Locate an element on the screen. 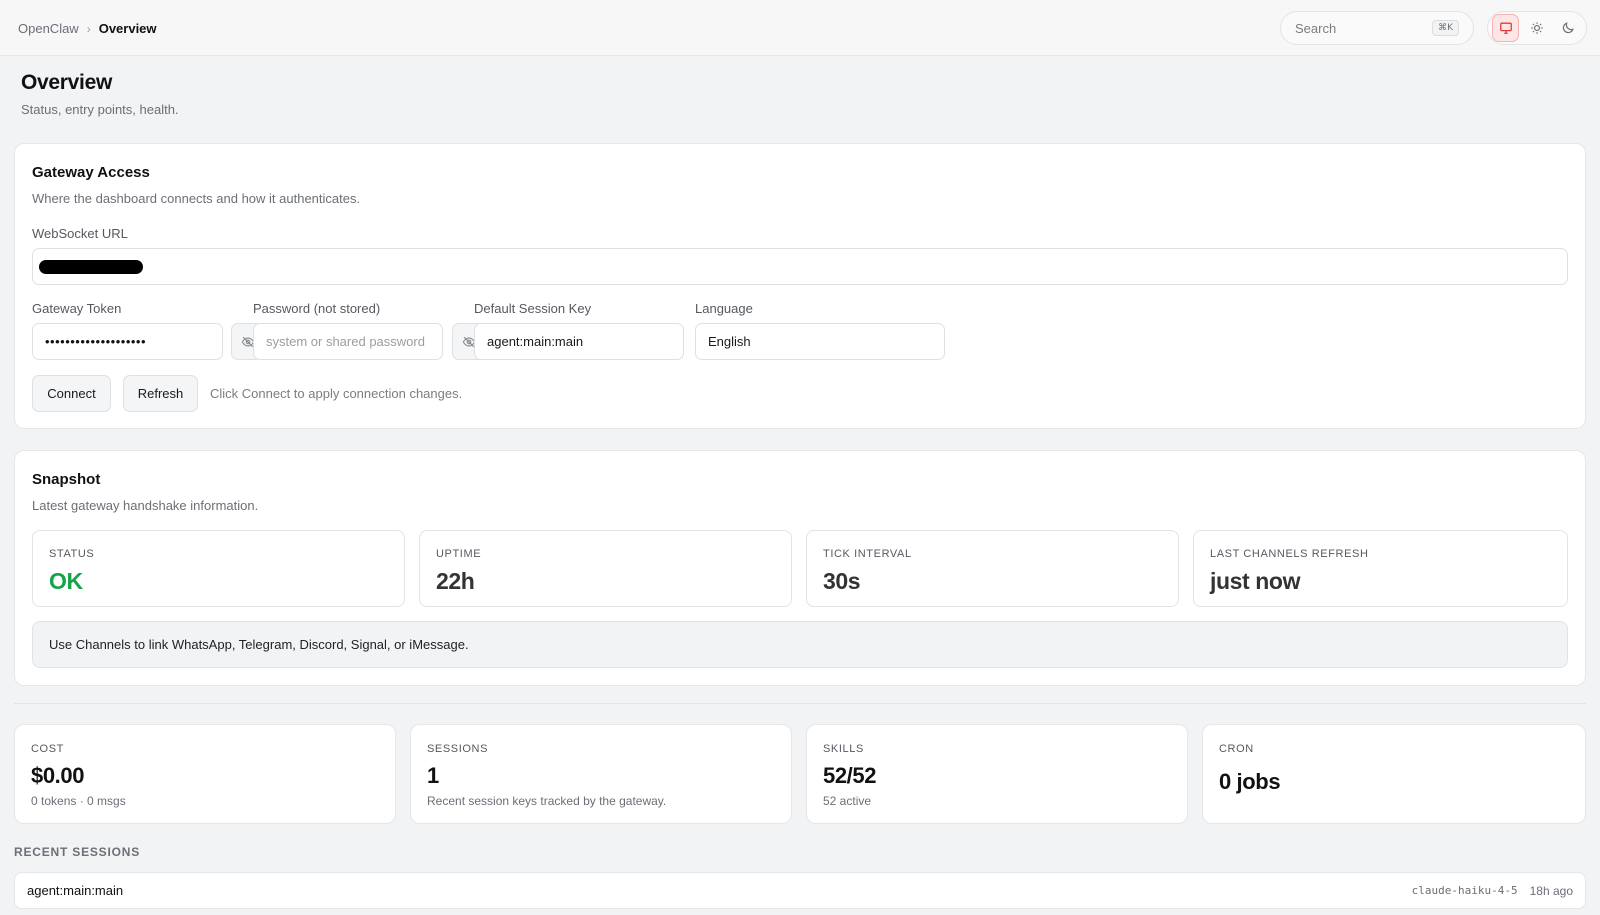 The width and height of the screenshot is (1600, 915). system-icon is located at coordinates (1505, 28).